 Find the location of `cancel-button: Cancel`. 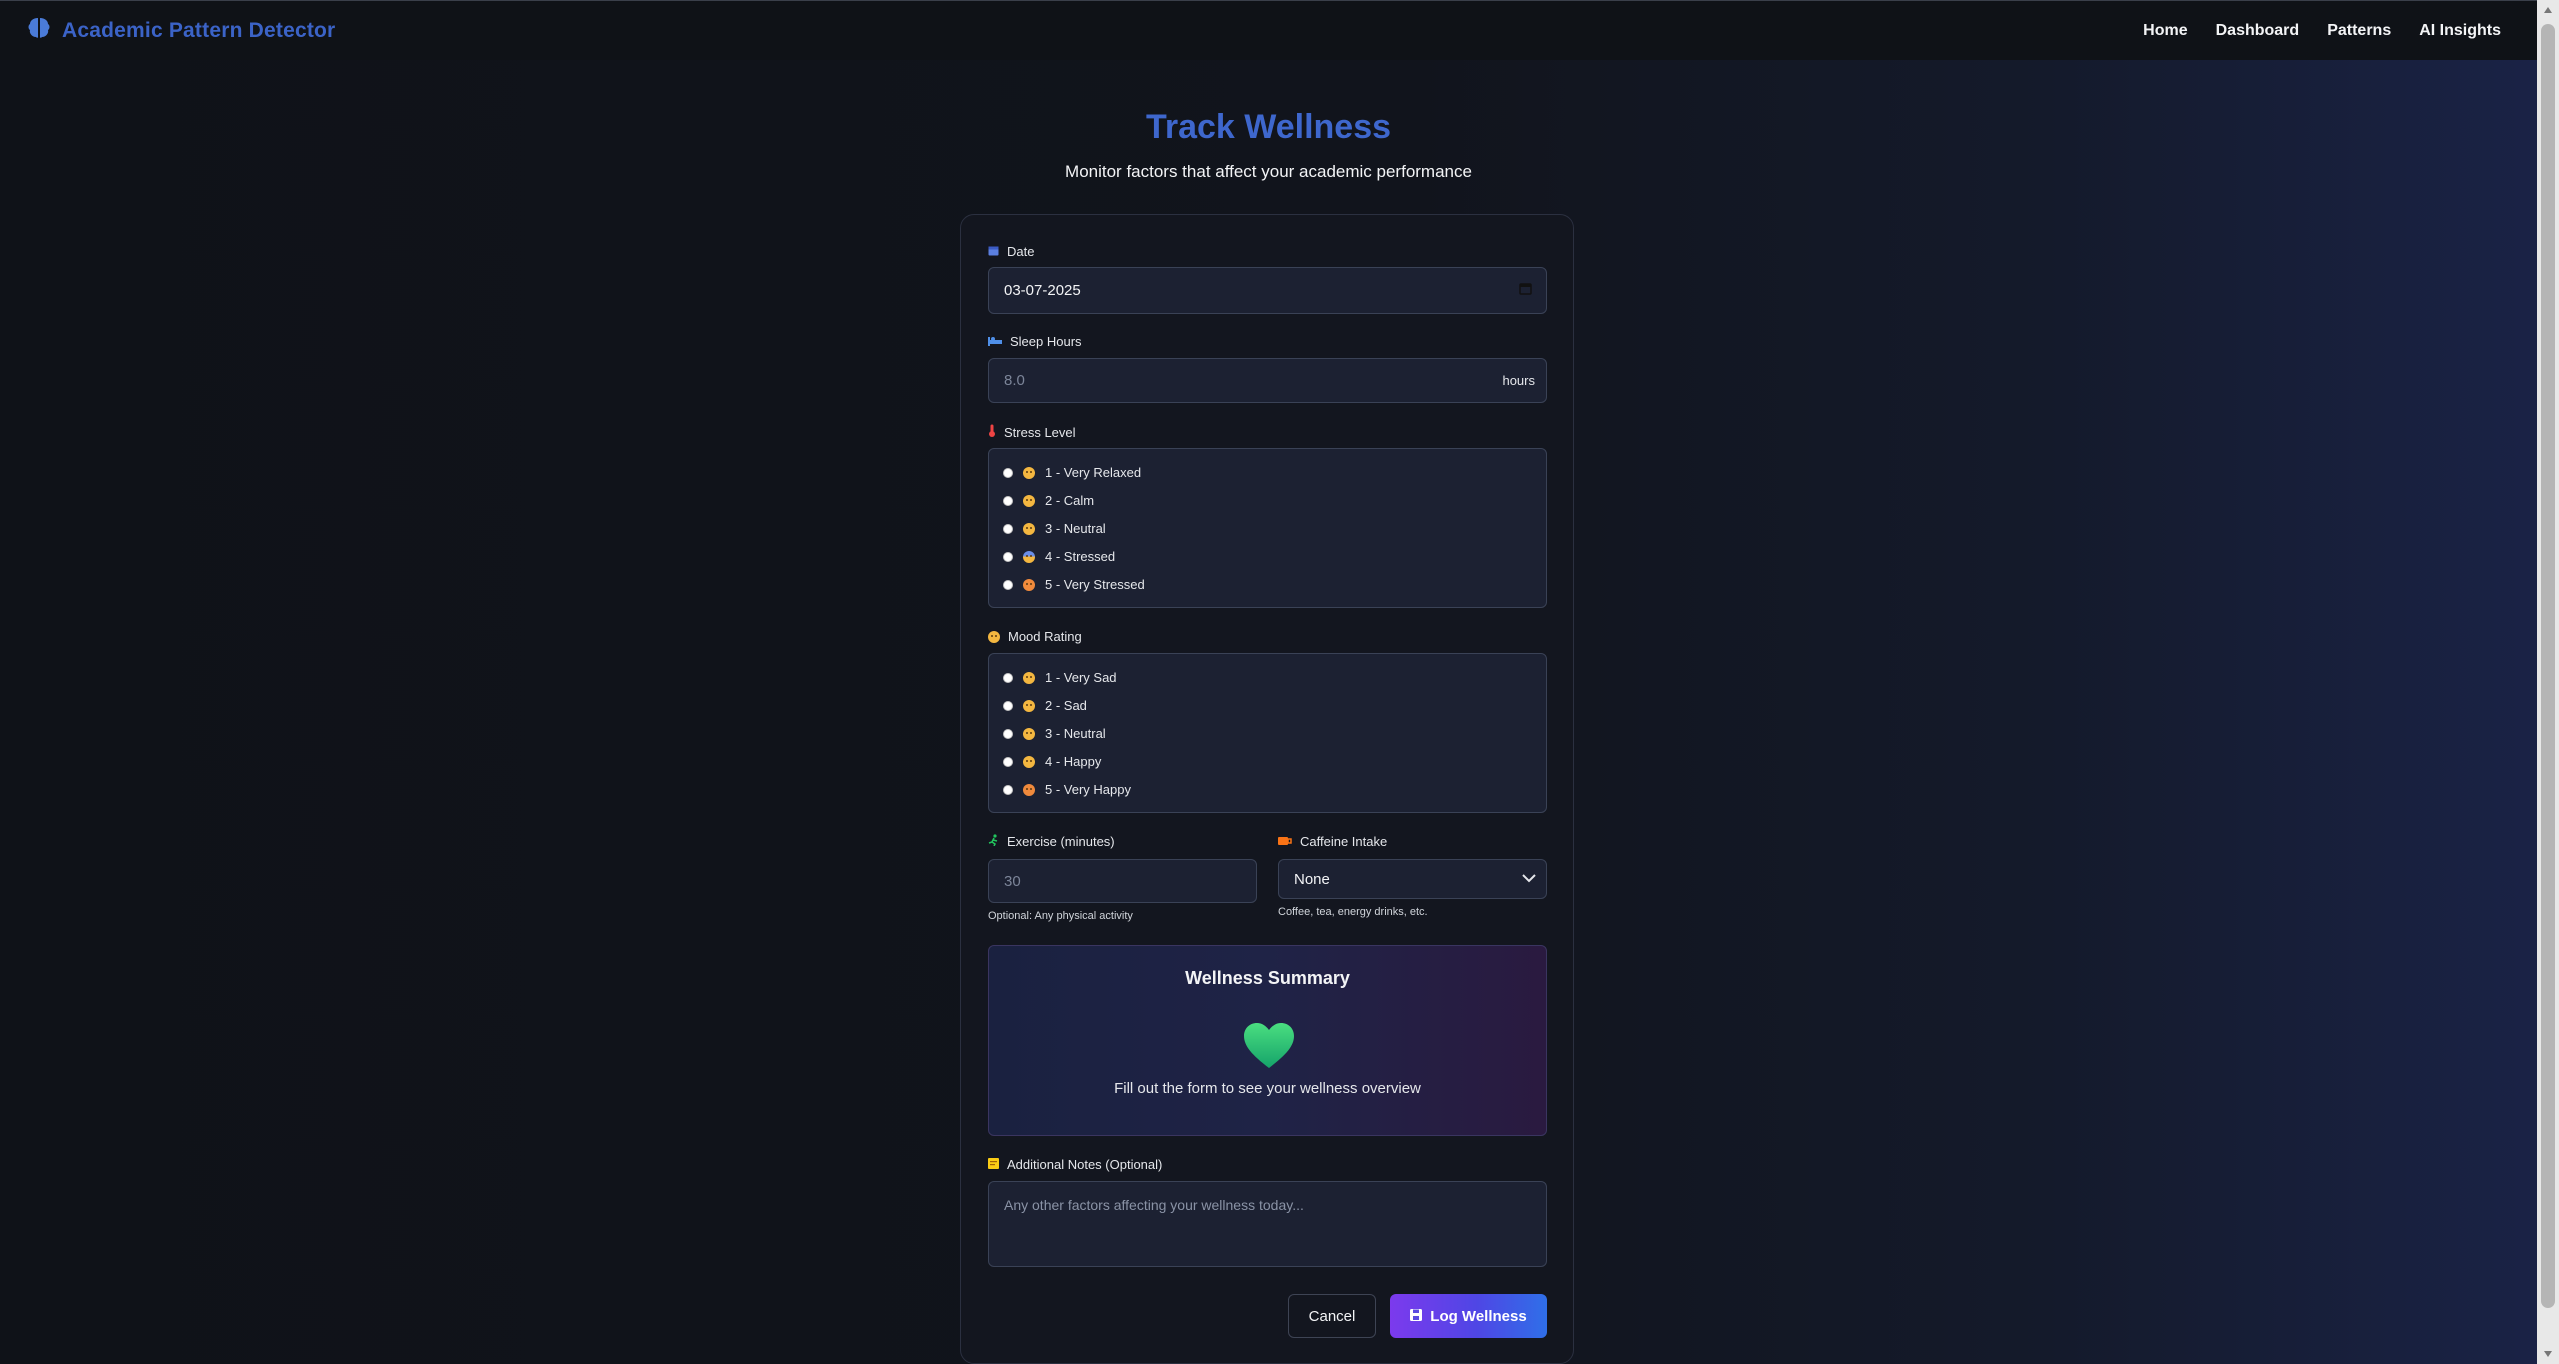

cancel-button: Cancel is located at coordinates (1332, 1316).